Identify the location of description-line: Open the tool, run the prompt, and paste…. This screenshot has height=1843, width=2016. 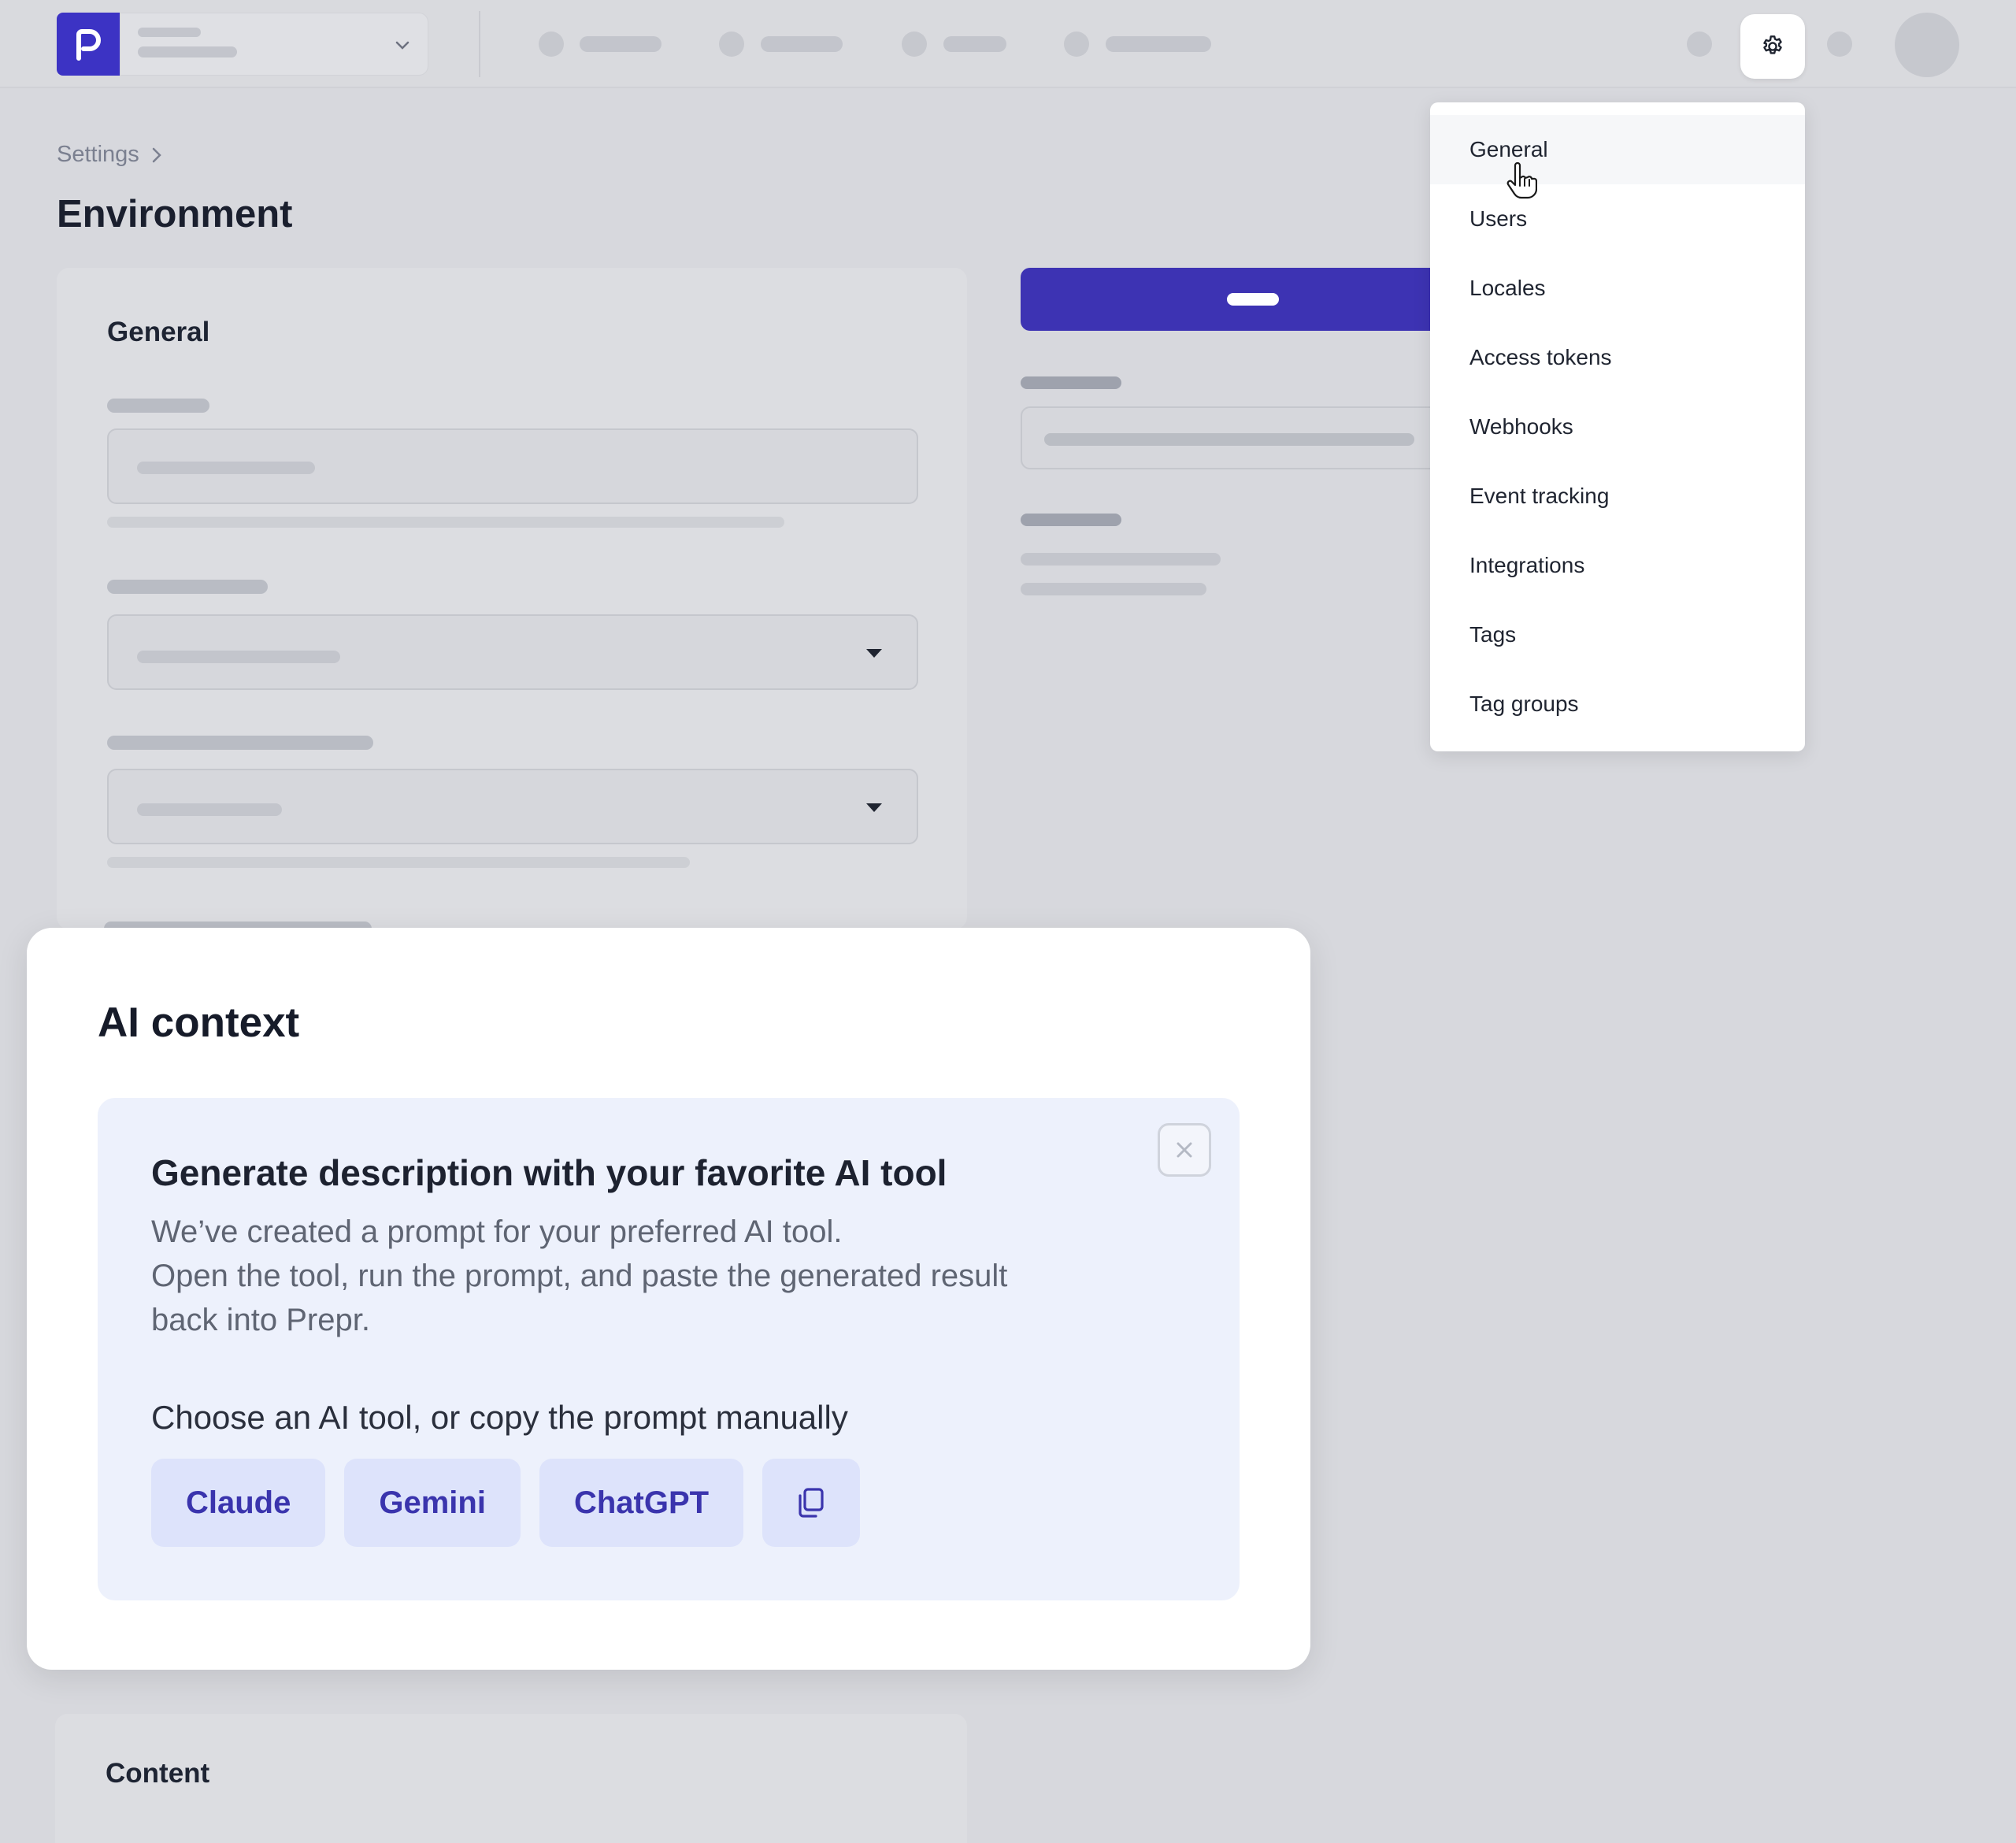
(579, 1298).